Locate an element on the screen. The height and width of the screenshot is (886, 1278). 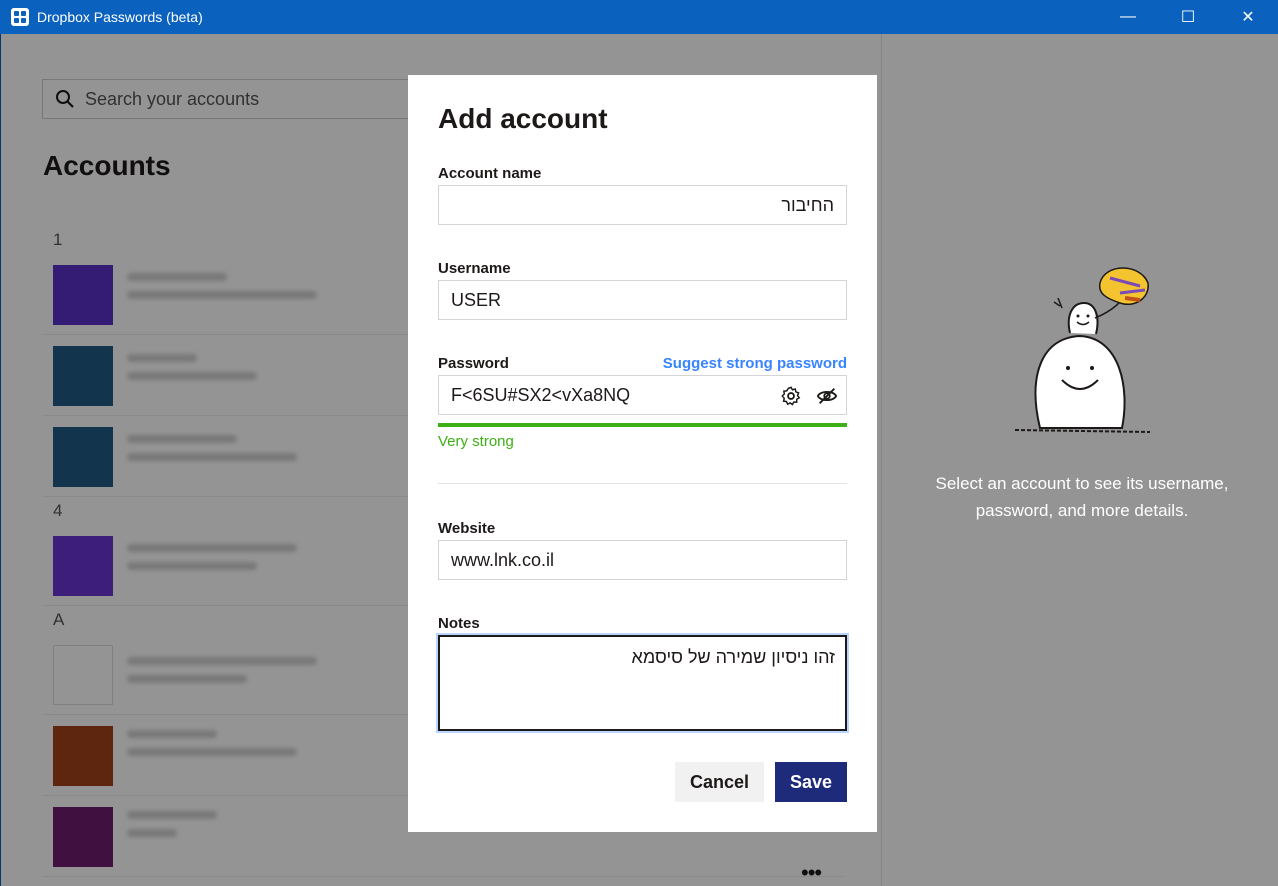
website-label: Website is located at coordinates (467, 528).